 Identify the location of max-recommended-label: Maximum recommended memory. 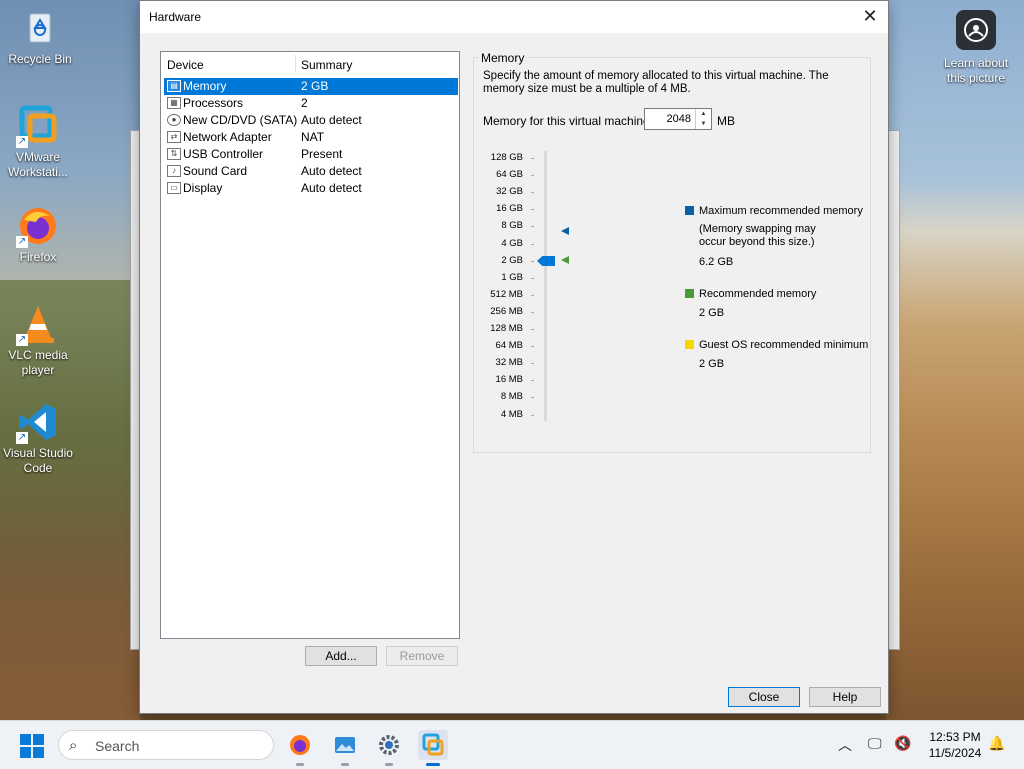
(781, 211).